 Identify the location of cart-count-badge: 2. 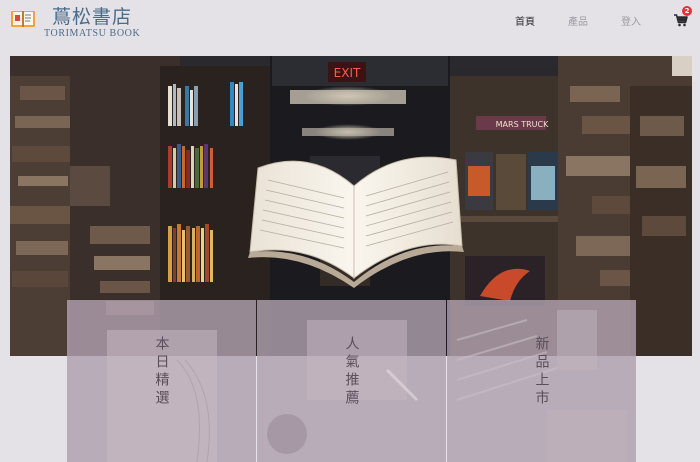
(687, 11).